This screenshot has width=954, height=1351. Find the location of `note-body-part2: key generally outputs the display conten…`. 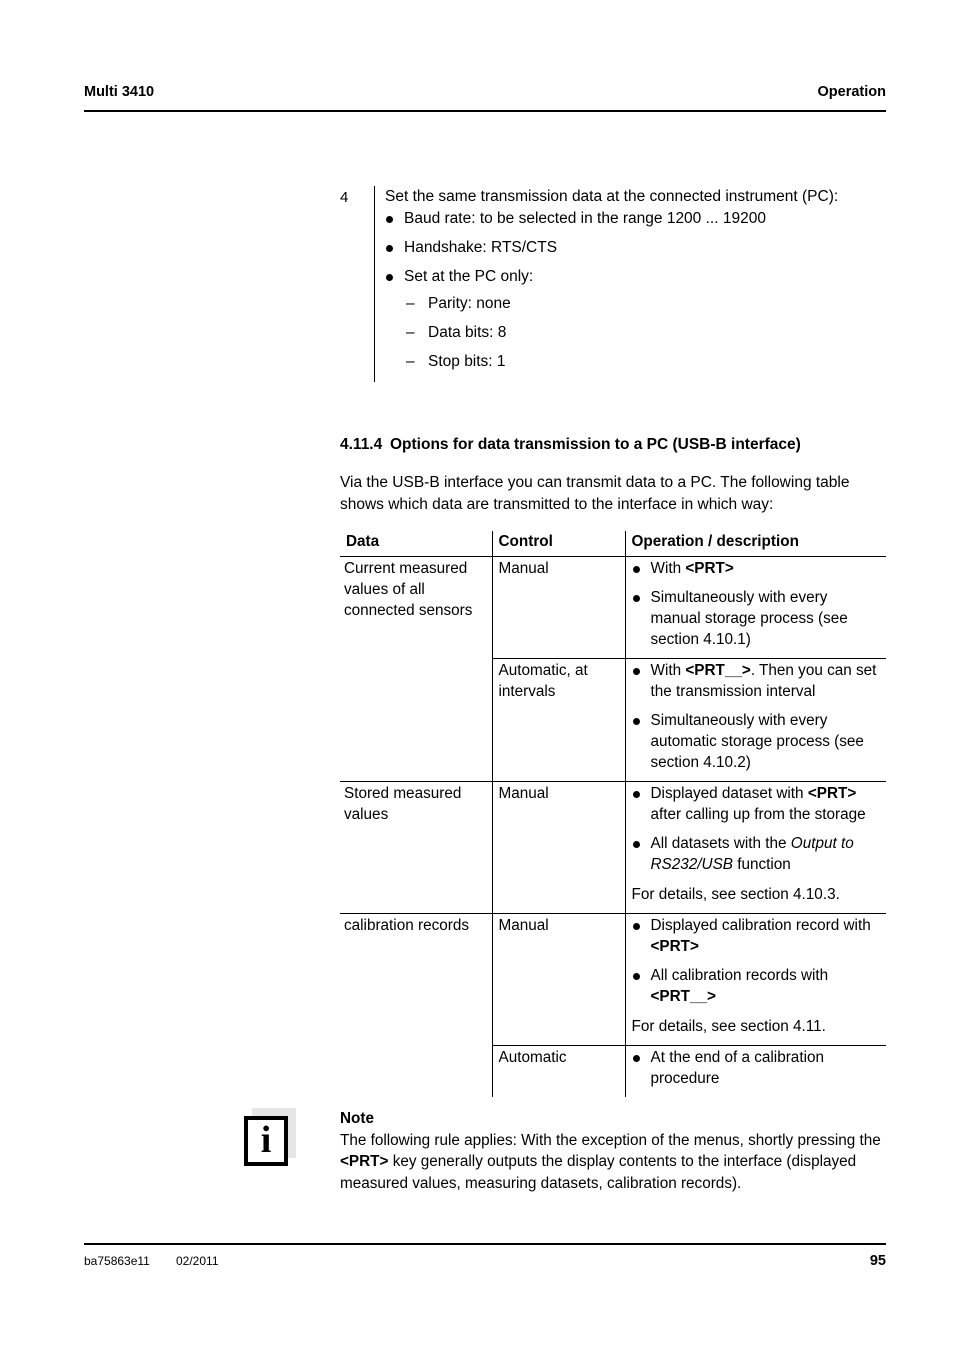

note-body-part2: key generally outputs the display conten… is located at coordinates (598, 1172).